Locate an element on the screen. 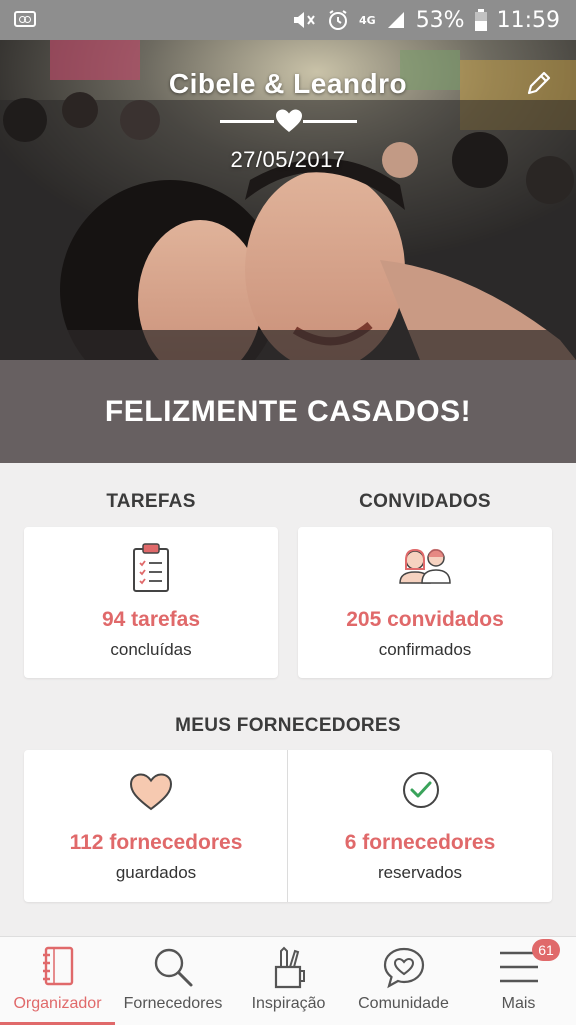 This screenshot has height=1025, width=576. vendors-title: MEUS FORNECEDORES is located at coordinates (288, 725).